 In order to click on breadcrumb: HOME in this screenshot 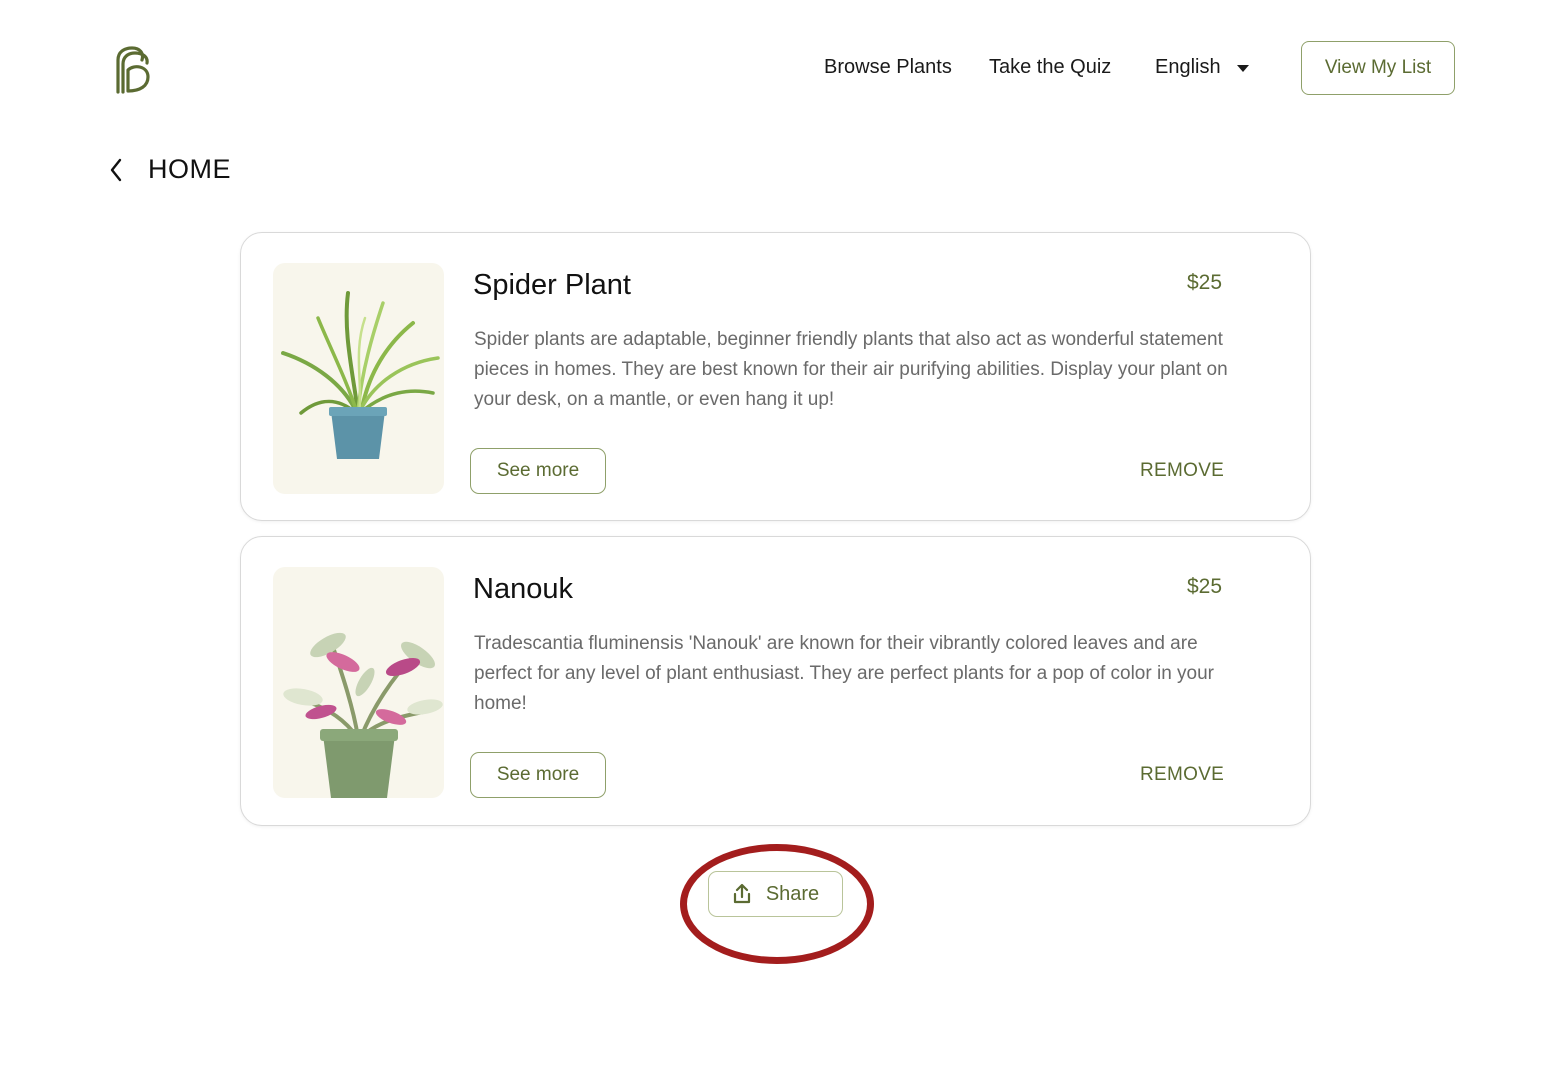, I will do `click(169, 169)`.